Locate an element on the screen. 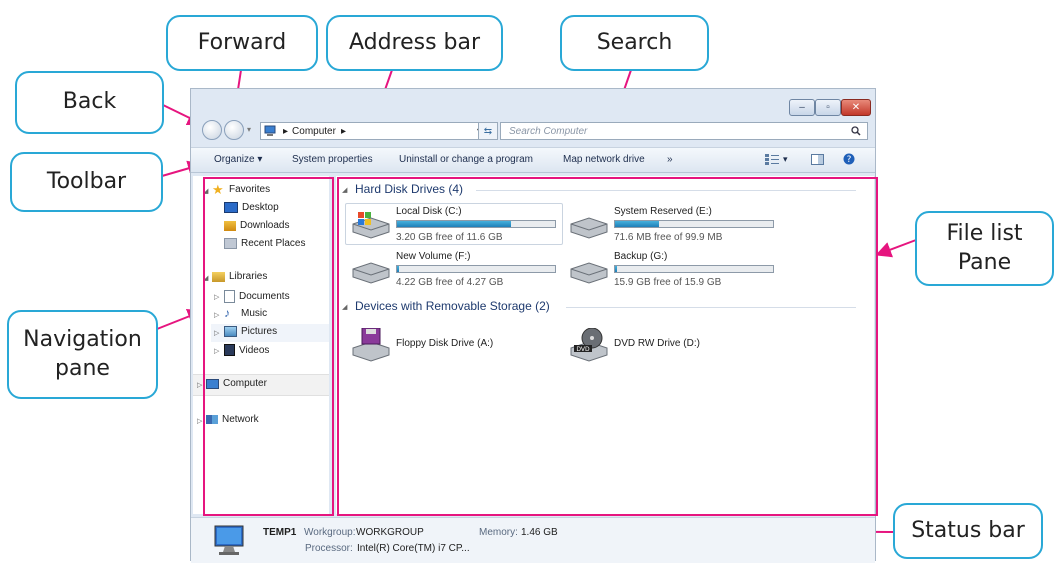  memory-value: 1.46 GB is located at coordinates (539, 532).